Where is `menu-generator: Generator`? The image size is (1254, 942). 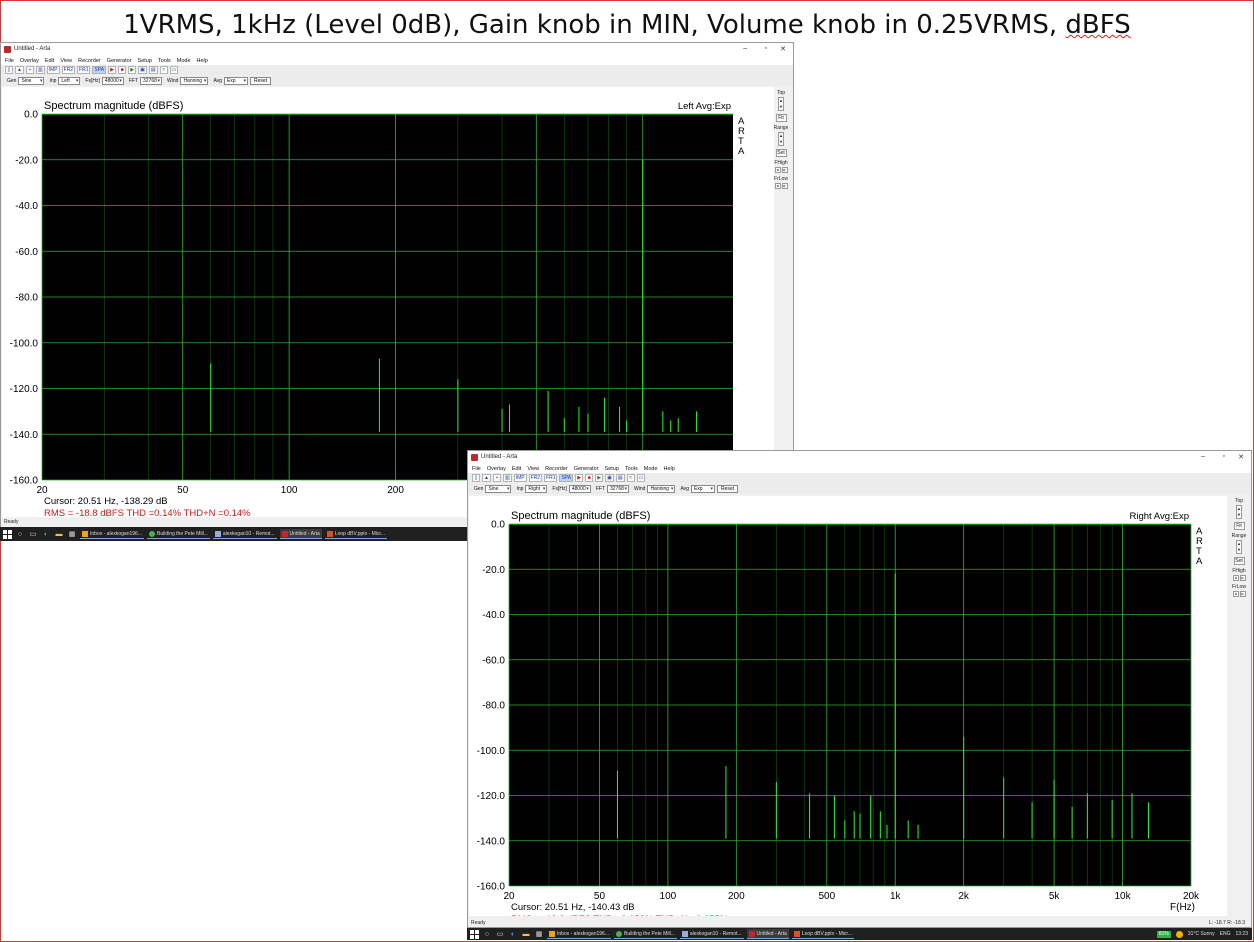
menu-generator: Generator is located at coordinates (586, 469).